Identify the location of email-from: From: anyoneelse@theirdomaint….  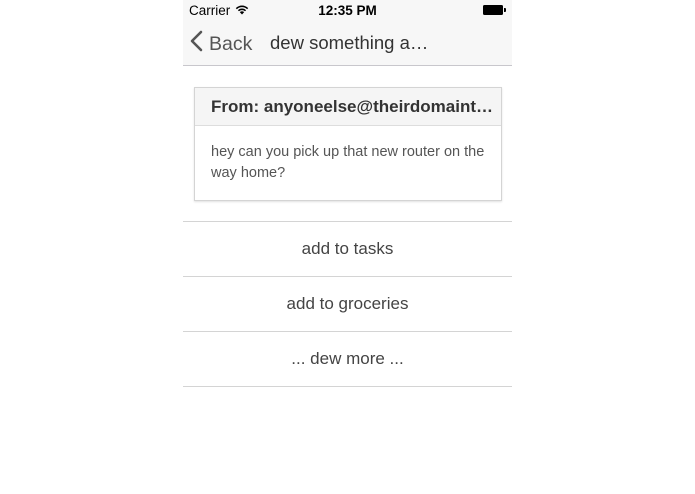
(348, 107).